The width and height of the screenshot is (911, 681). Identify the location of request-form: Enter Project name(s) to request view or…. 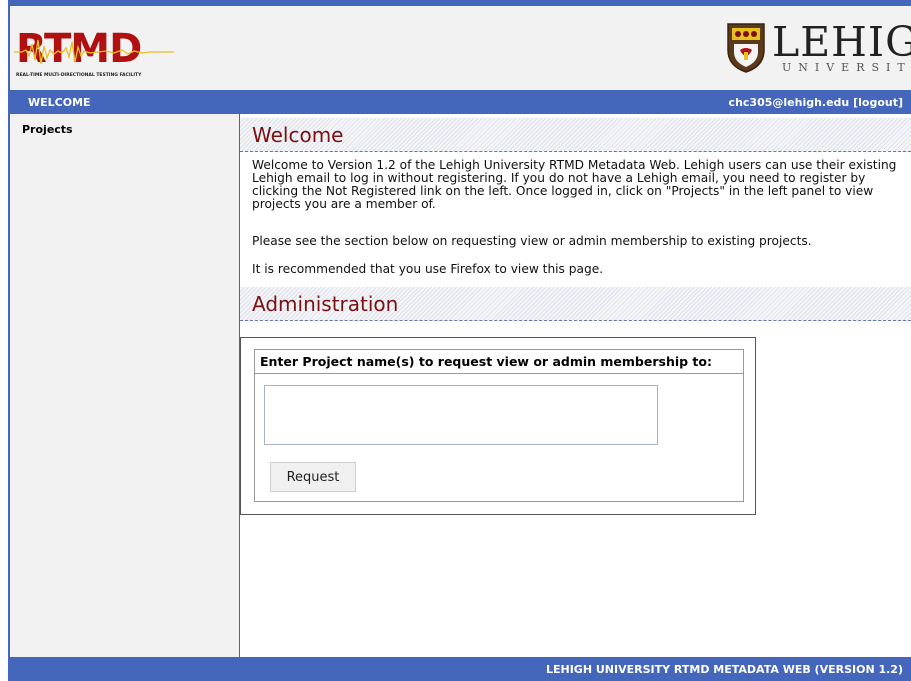
(499, 425).